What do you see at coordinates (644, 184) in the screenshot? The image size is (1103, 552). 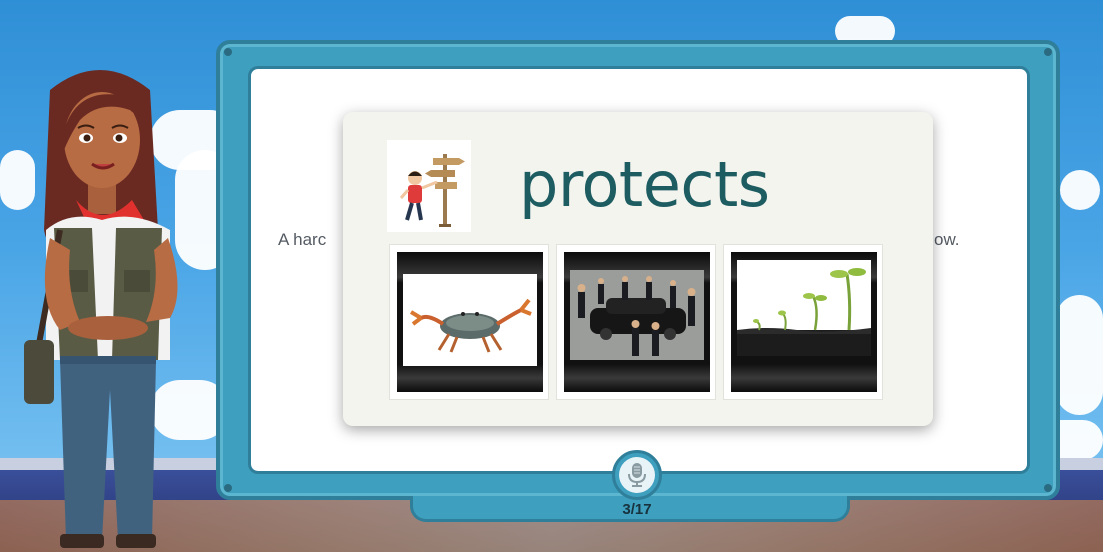 I see `vocabulary-word: protects` at bounding box center [644, 184].